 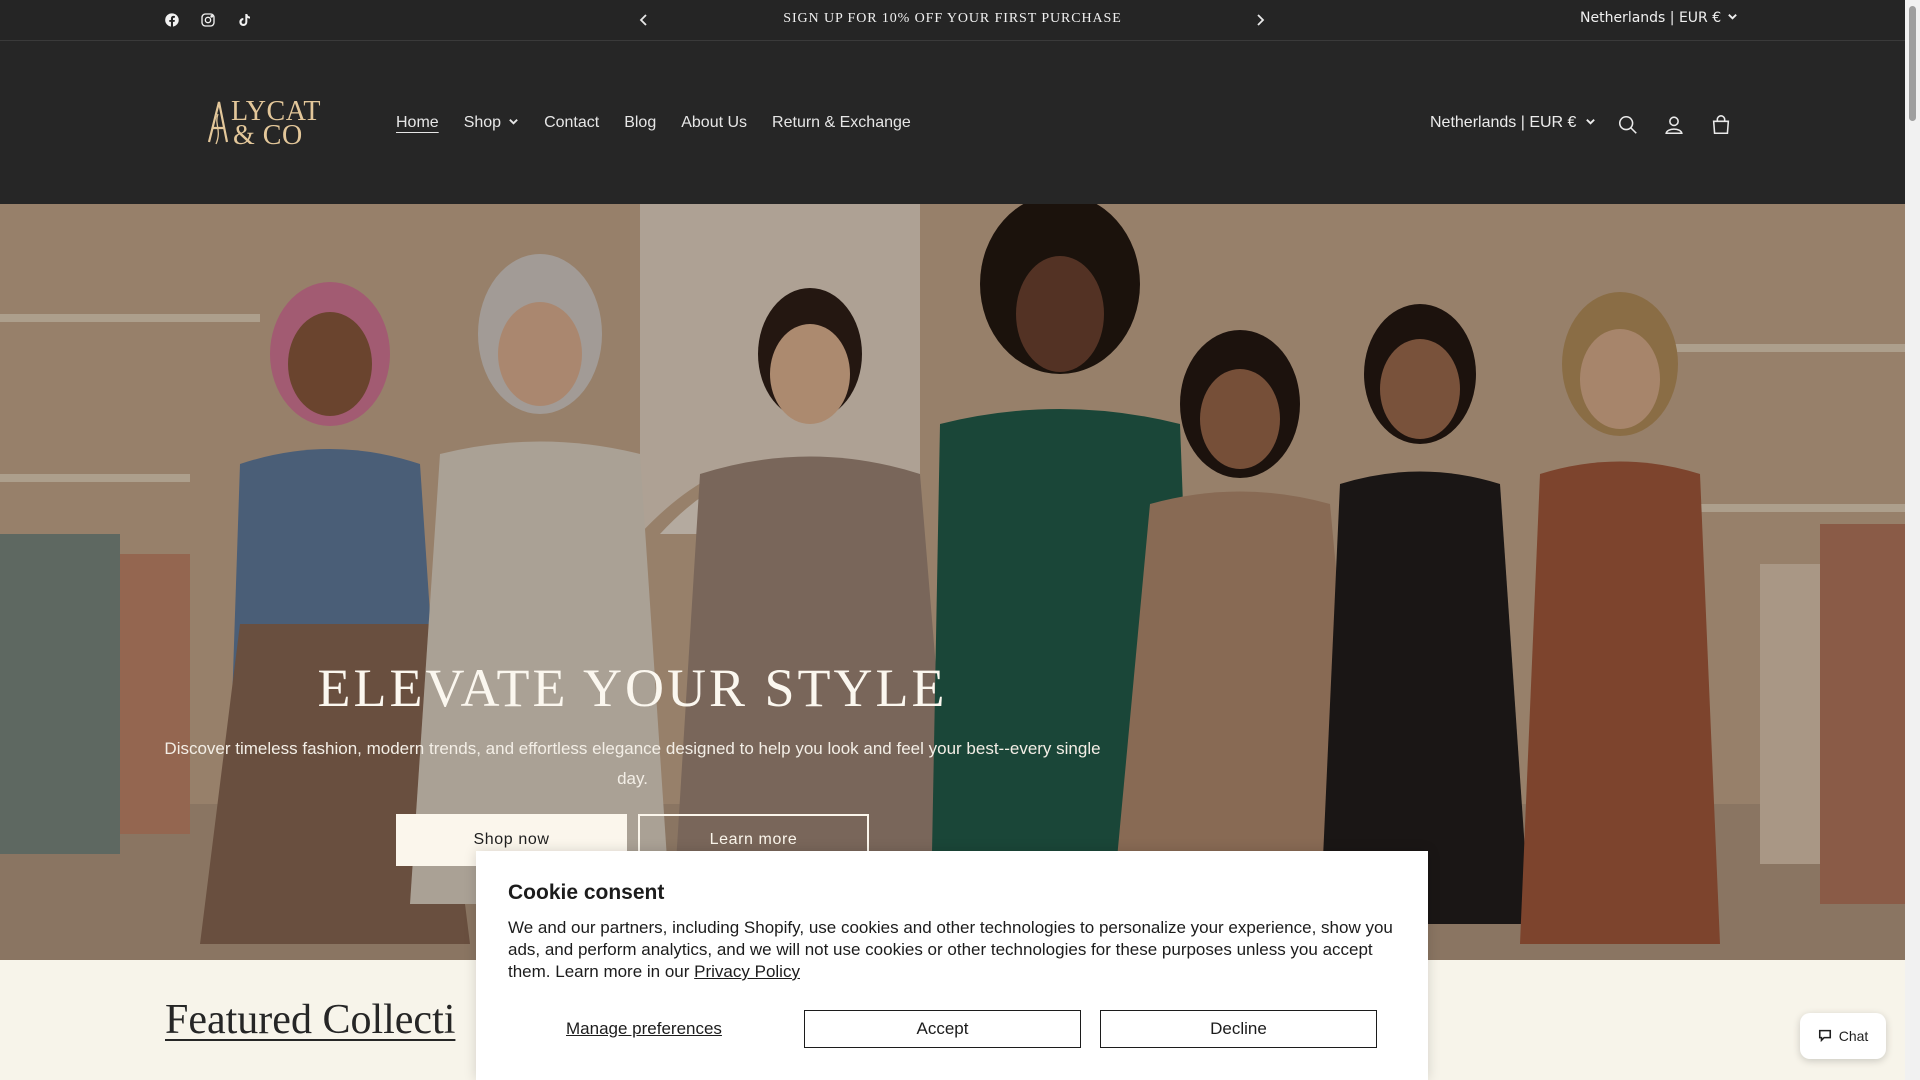 What do you see at coordinates (1674, 125) in the screenshot?
I see `account-icon` at bounding box center [1674, 125].